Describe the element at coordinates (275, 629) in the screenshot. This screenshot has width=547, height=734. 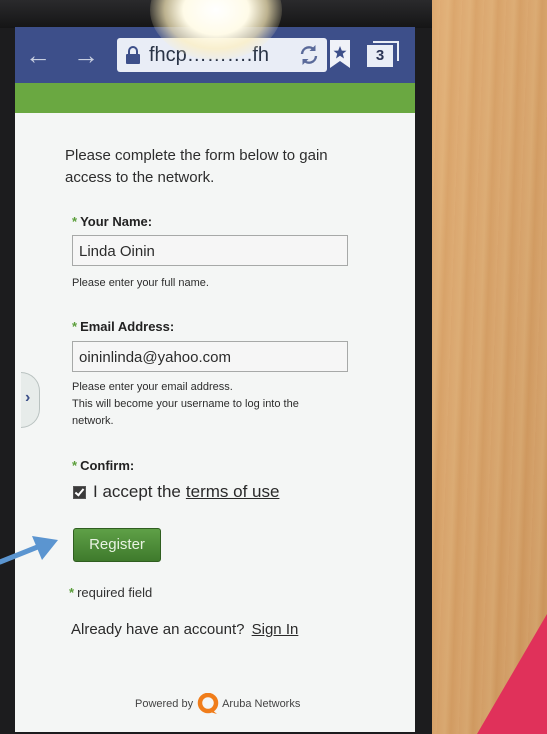
I see `sign-in-link: Sign In` at that location.